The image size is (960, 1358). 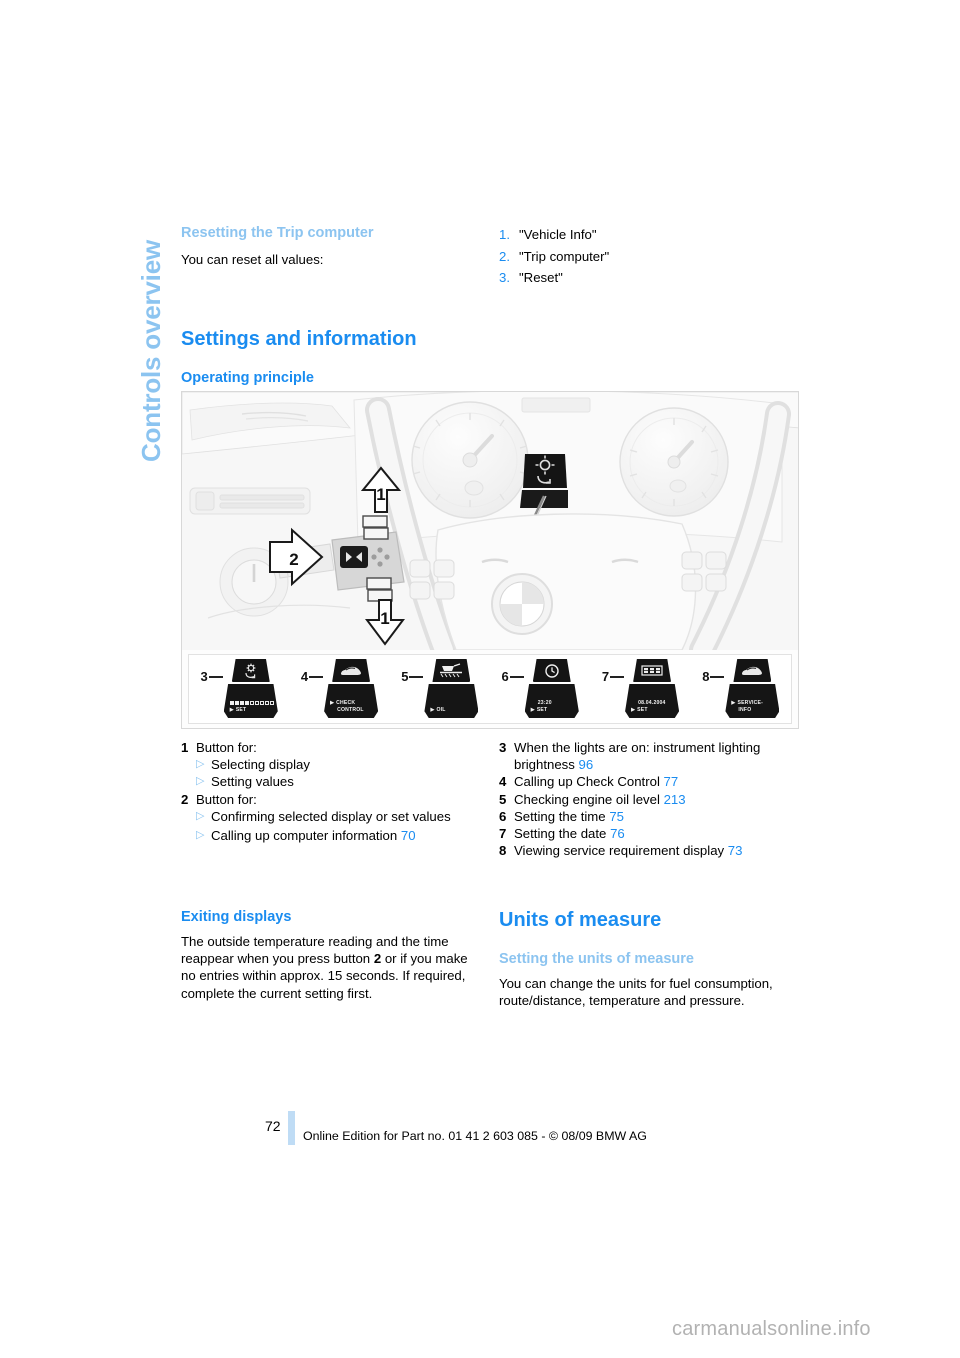 I want to click on instrument-lighting-icon, so click(x=250, y=670).